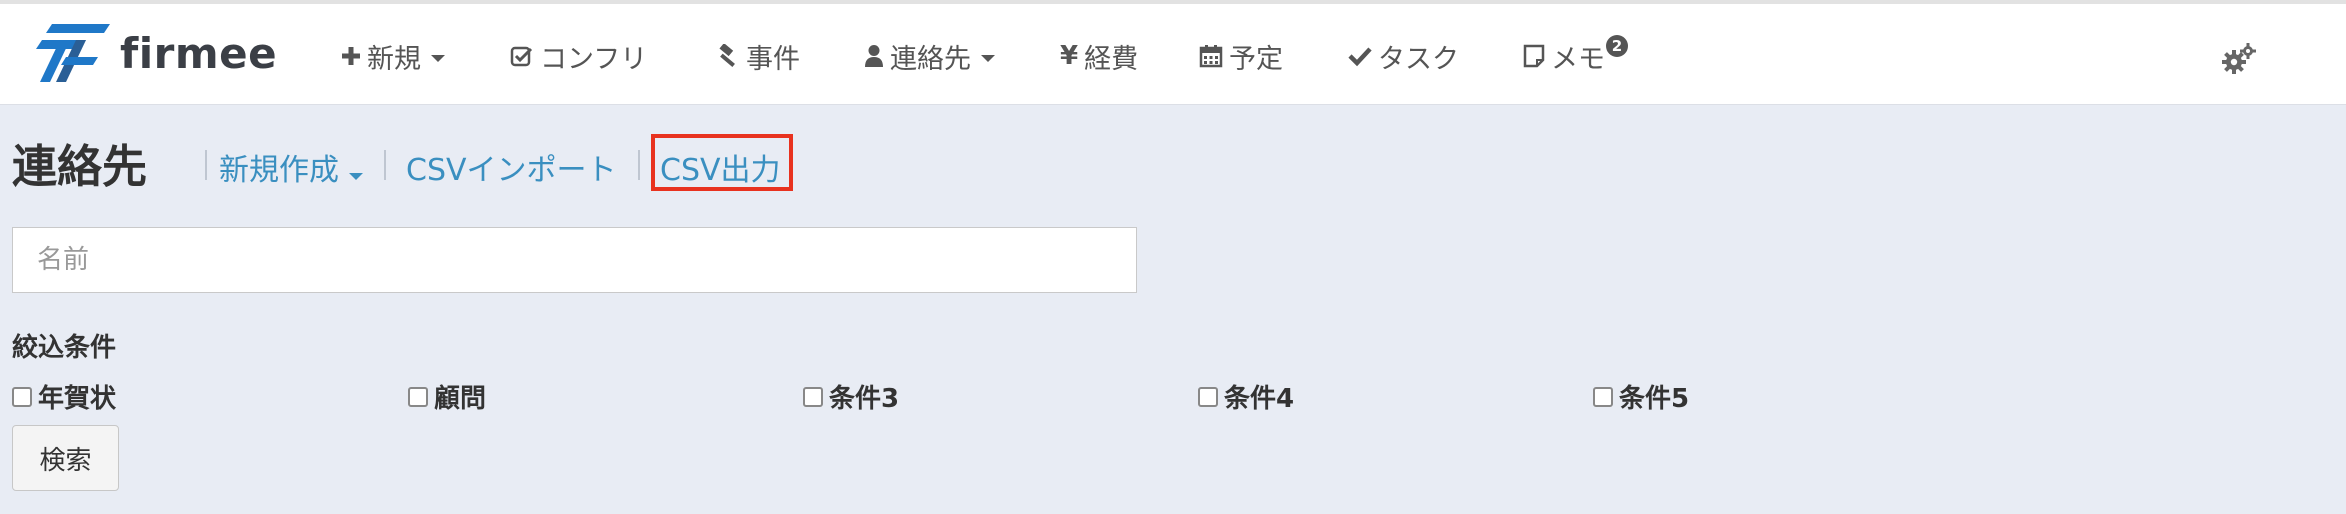  I want to click on checkbox-icon, so click(522, 56).